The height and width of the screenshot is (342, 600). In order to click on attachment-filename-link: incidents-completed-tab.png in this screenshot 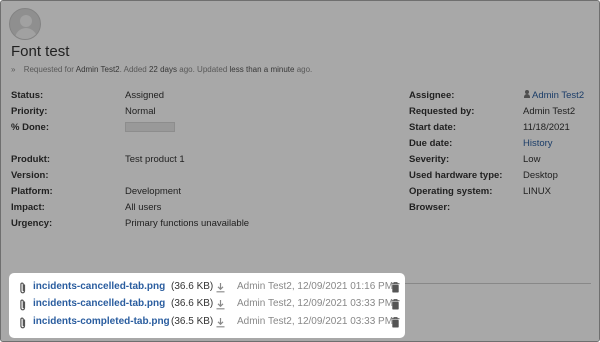, I will do `click(101, 321)`.